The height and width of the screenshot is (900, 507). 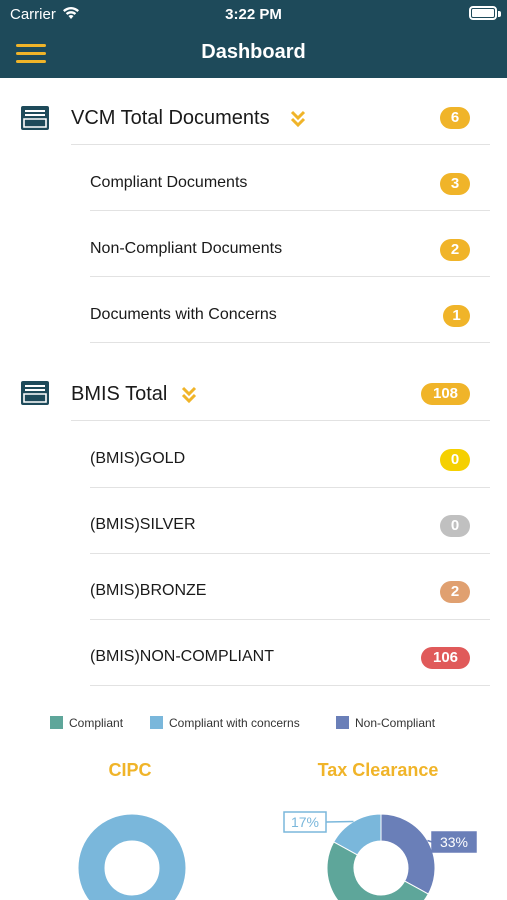 I want to click on list-item-bmis-gold: (BMIS)GOLD 0, so click(x=290, y=460).